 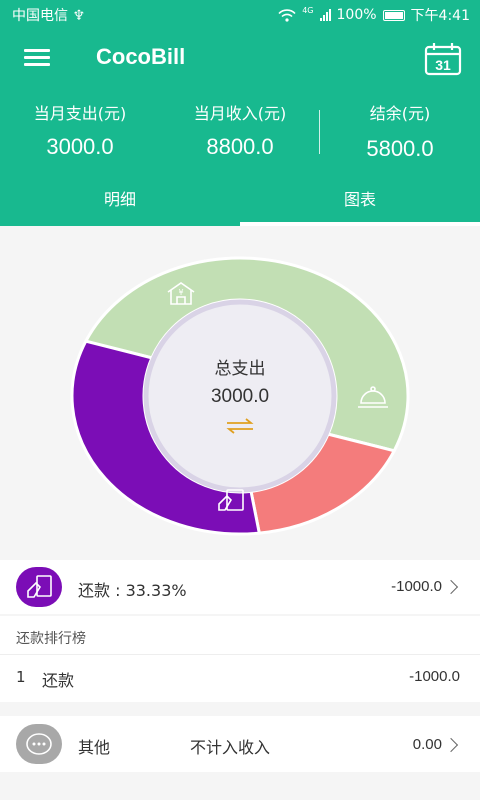 I want to click on selected-category-label: 还款 : 33.33%, so click(x=132, y=590).